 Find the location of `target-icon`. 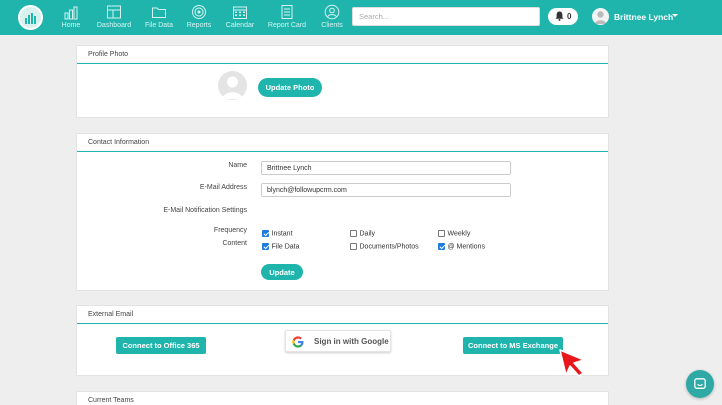

target-icon is located at coordinates (199, 12).